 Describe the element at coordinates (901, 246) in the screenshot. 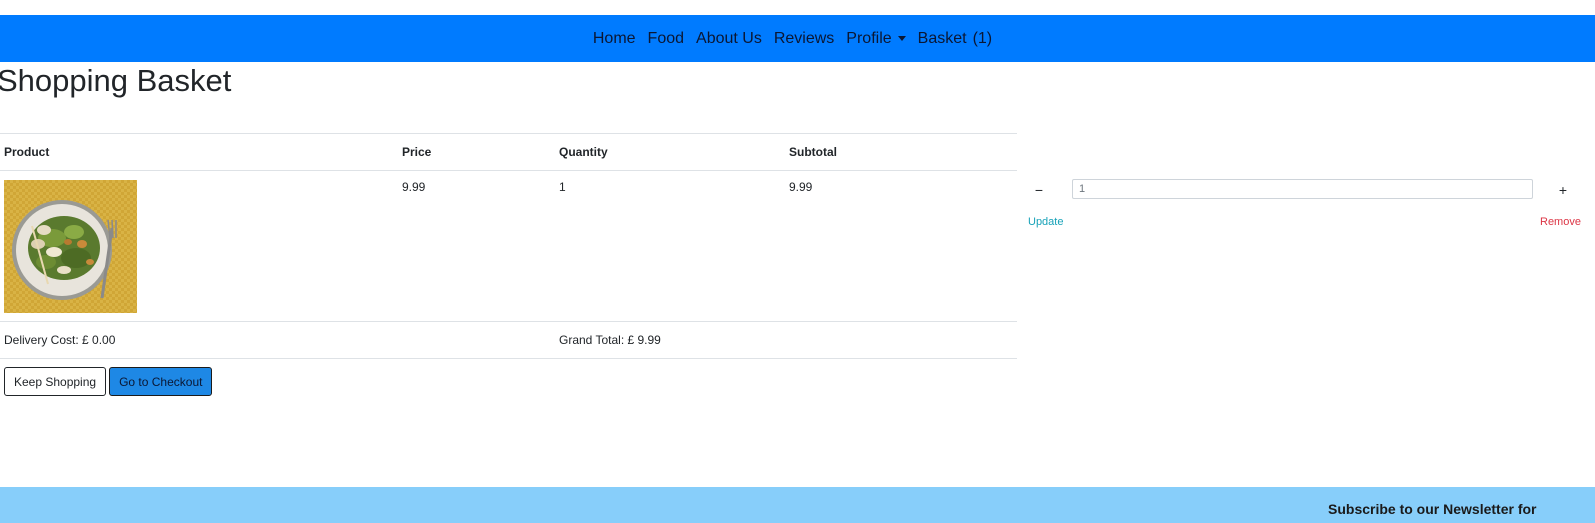

I see `subtotal-cell: 9.99` at that location.